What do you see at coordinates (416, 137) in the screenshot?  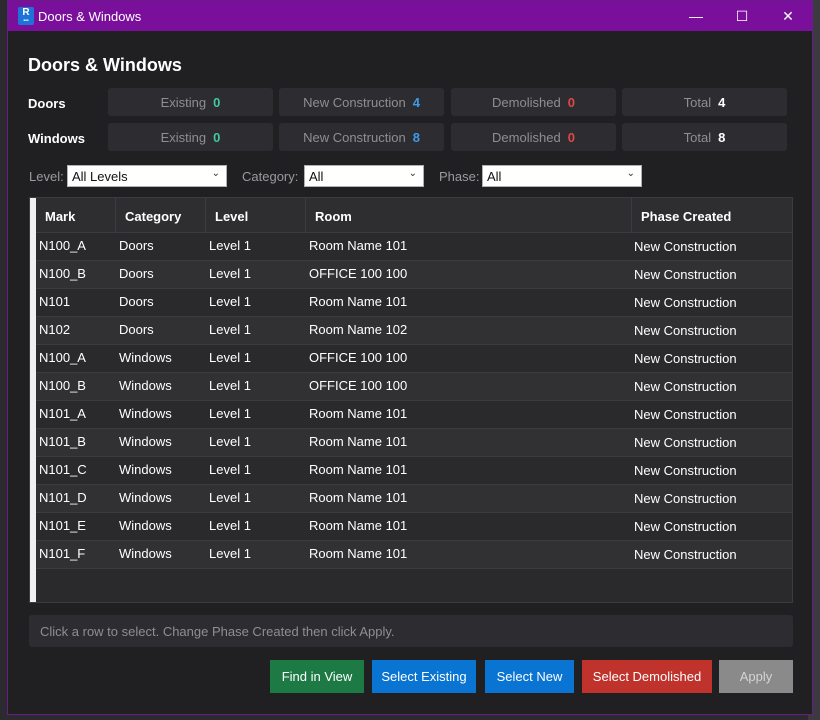 I see `windows-new-count: 8` at bounding box center [416, 137].